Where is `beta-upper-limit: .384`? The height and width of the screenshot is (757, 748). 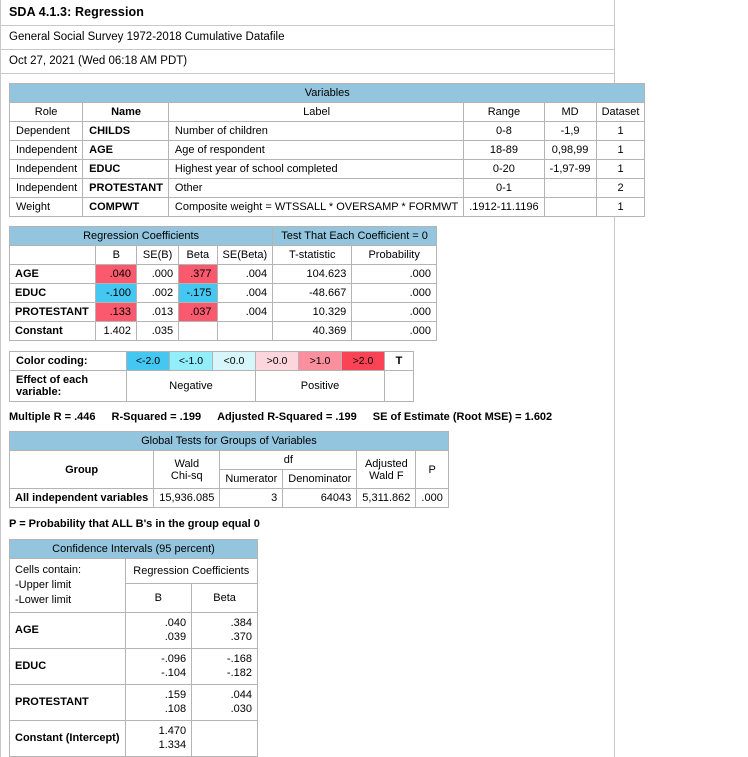
beta-upper-limit: .384 is located at coordinates (241, 622).